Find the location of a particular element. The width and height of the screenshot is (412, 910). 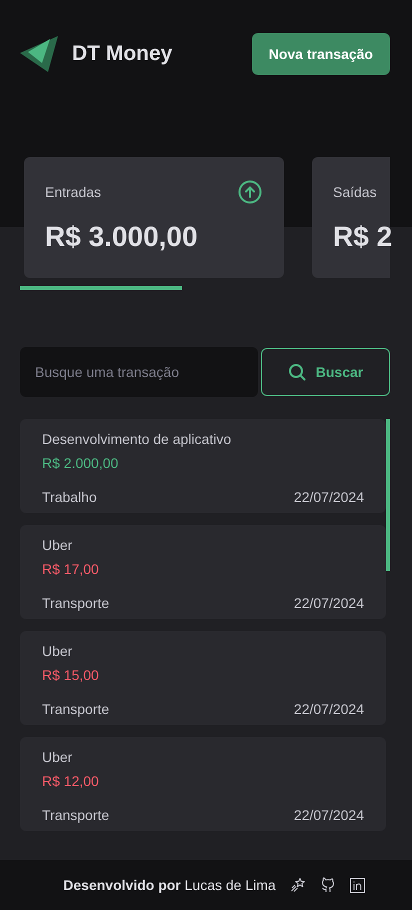

transaction-amount: R$ 15,00 is located at coordinates (71, 675).